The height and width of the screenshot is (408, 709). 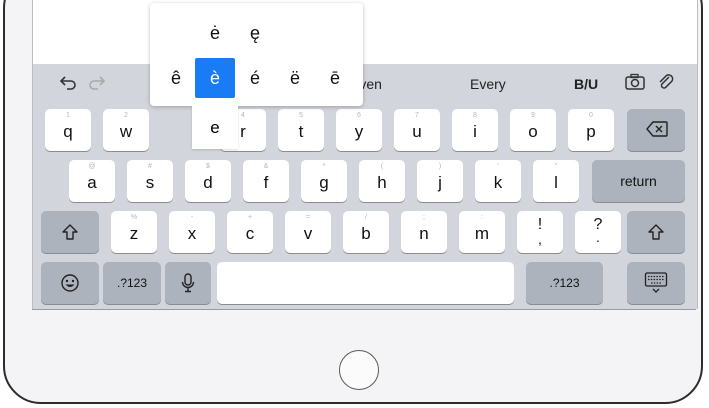 What do you see at coordinates (359, 370) in the screenshot?
I see `home-button` at bounding box center [359, 370].